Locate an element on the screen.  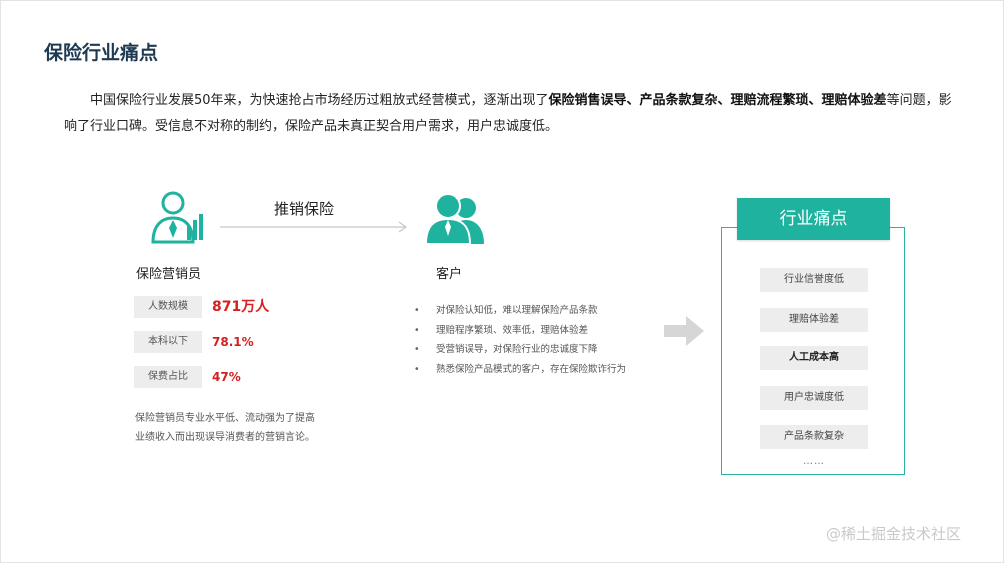
pain-item: 产品条款复杂 is located at coordinates (814, 437).